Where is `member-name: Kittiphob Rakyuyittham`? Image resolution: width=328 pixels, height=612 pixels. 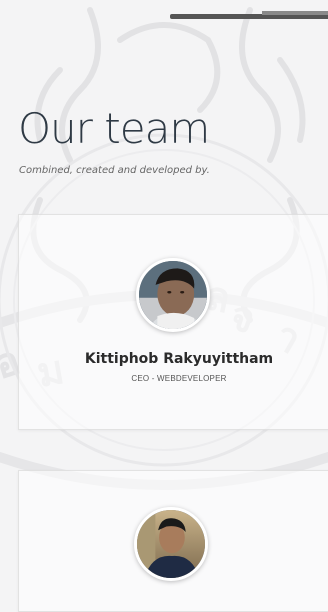 member-name: Kittiphob Rakyuyittham is located at coordinates (179, 359).